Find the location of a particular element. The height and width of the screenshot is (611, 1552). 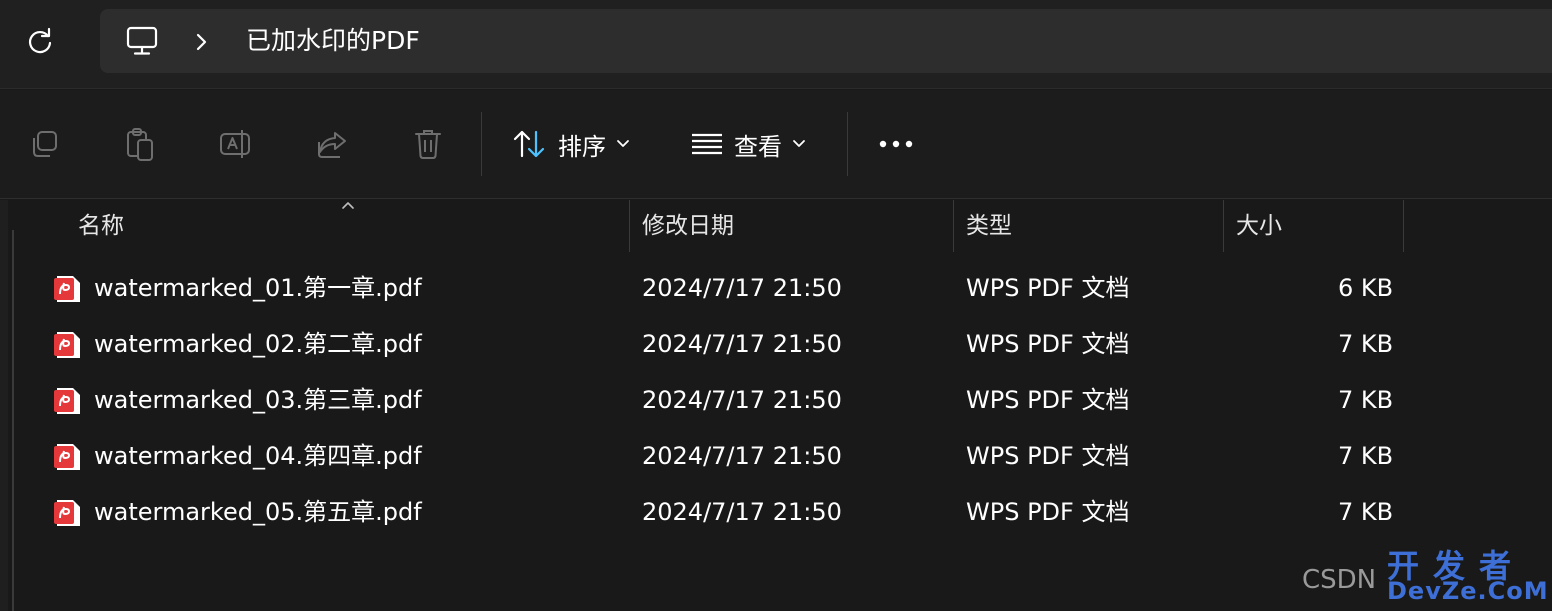

file-name: watermarked_02.第二章.pdf is located at coordinates (258, 344).